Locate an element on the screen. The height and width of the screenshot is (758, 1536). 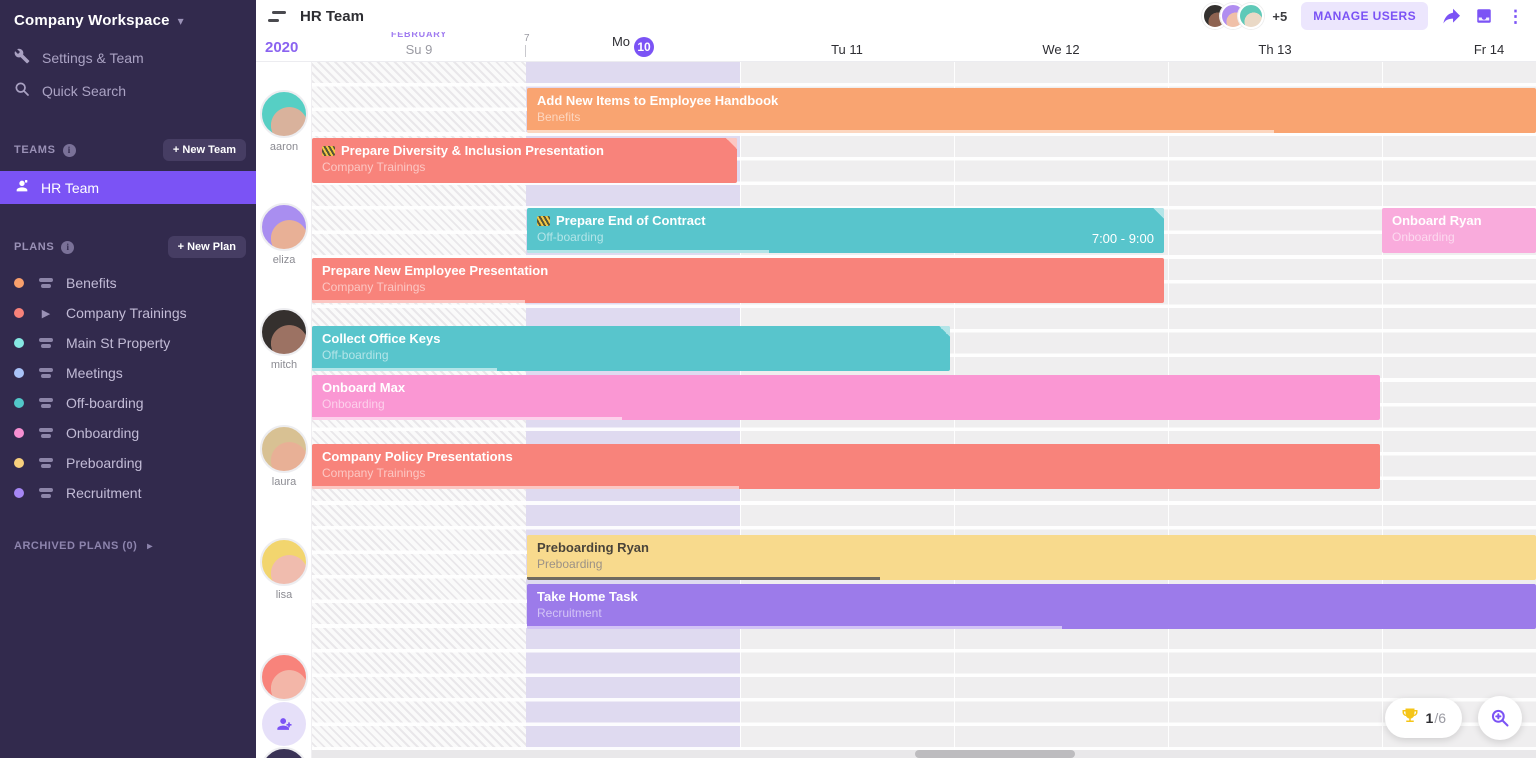
avatar is located at coordinates (1251, 16).